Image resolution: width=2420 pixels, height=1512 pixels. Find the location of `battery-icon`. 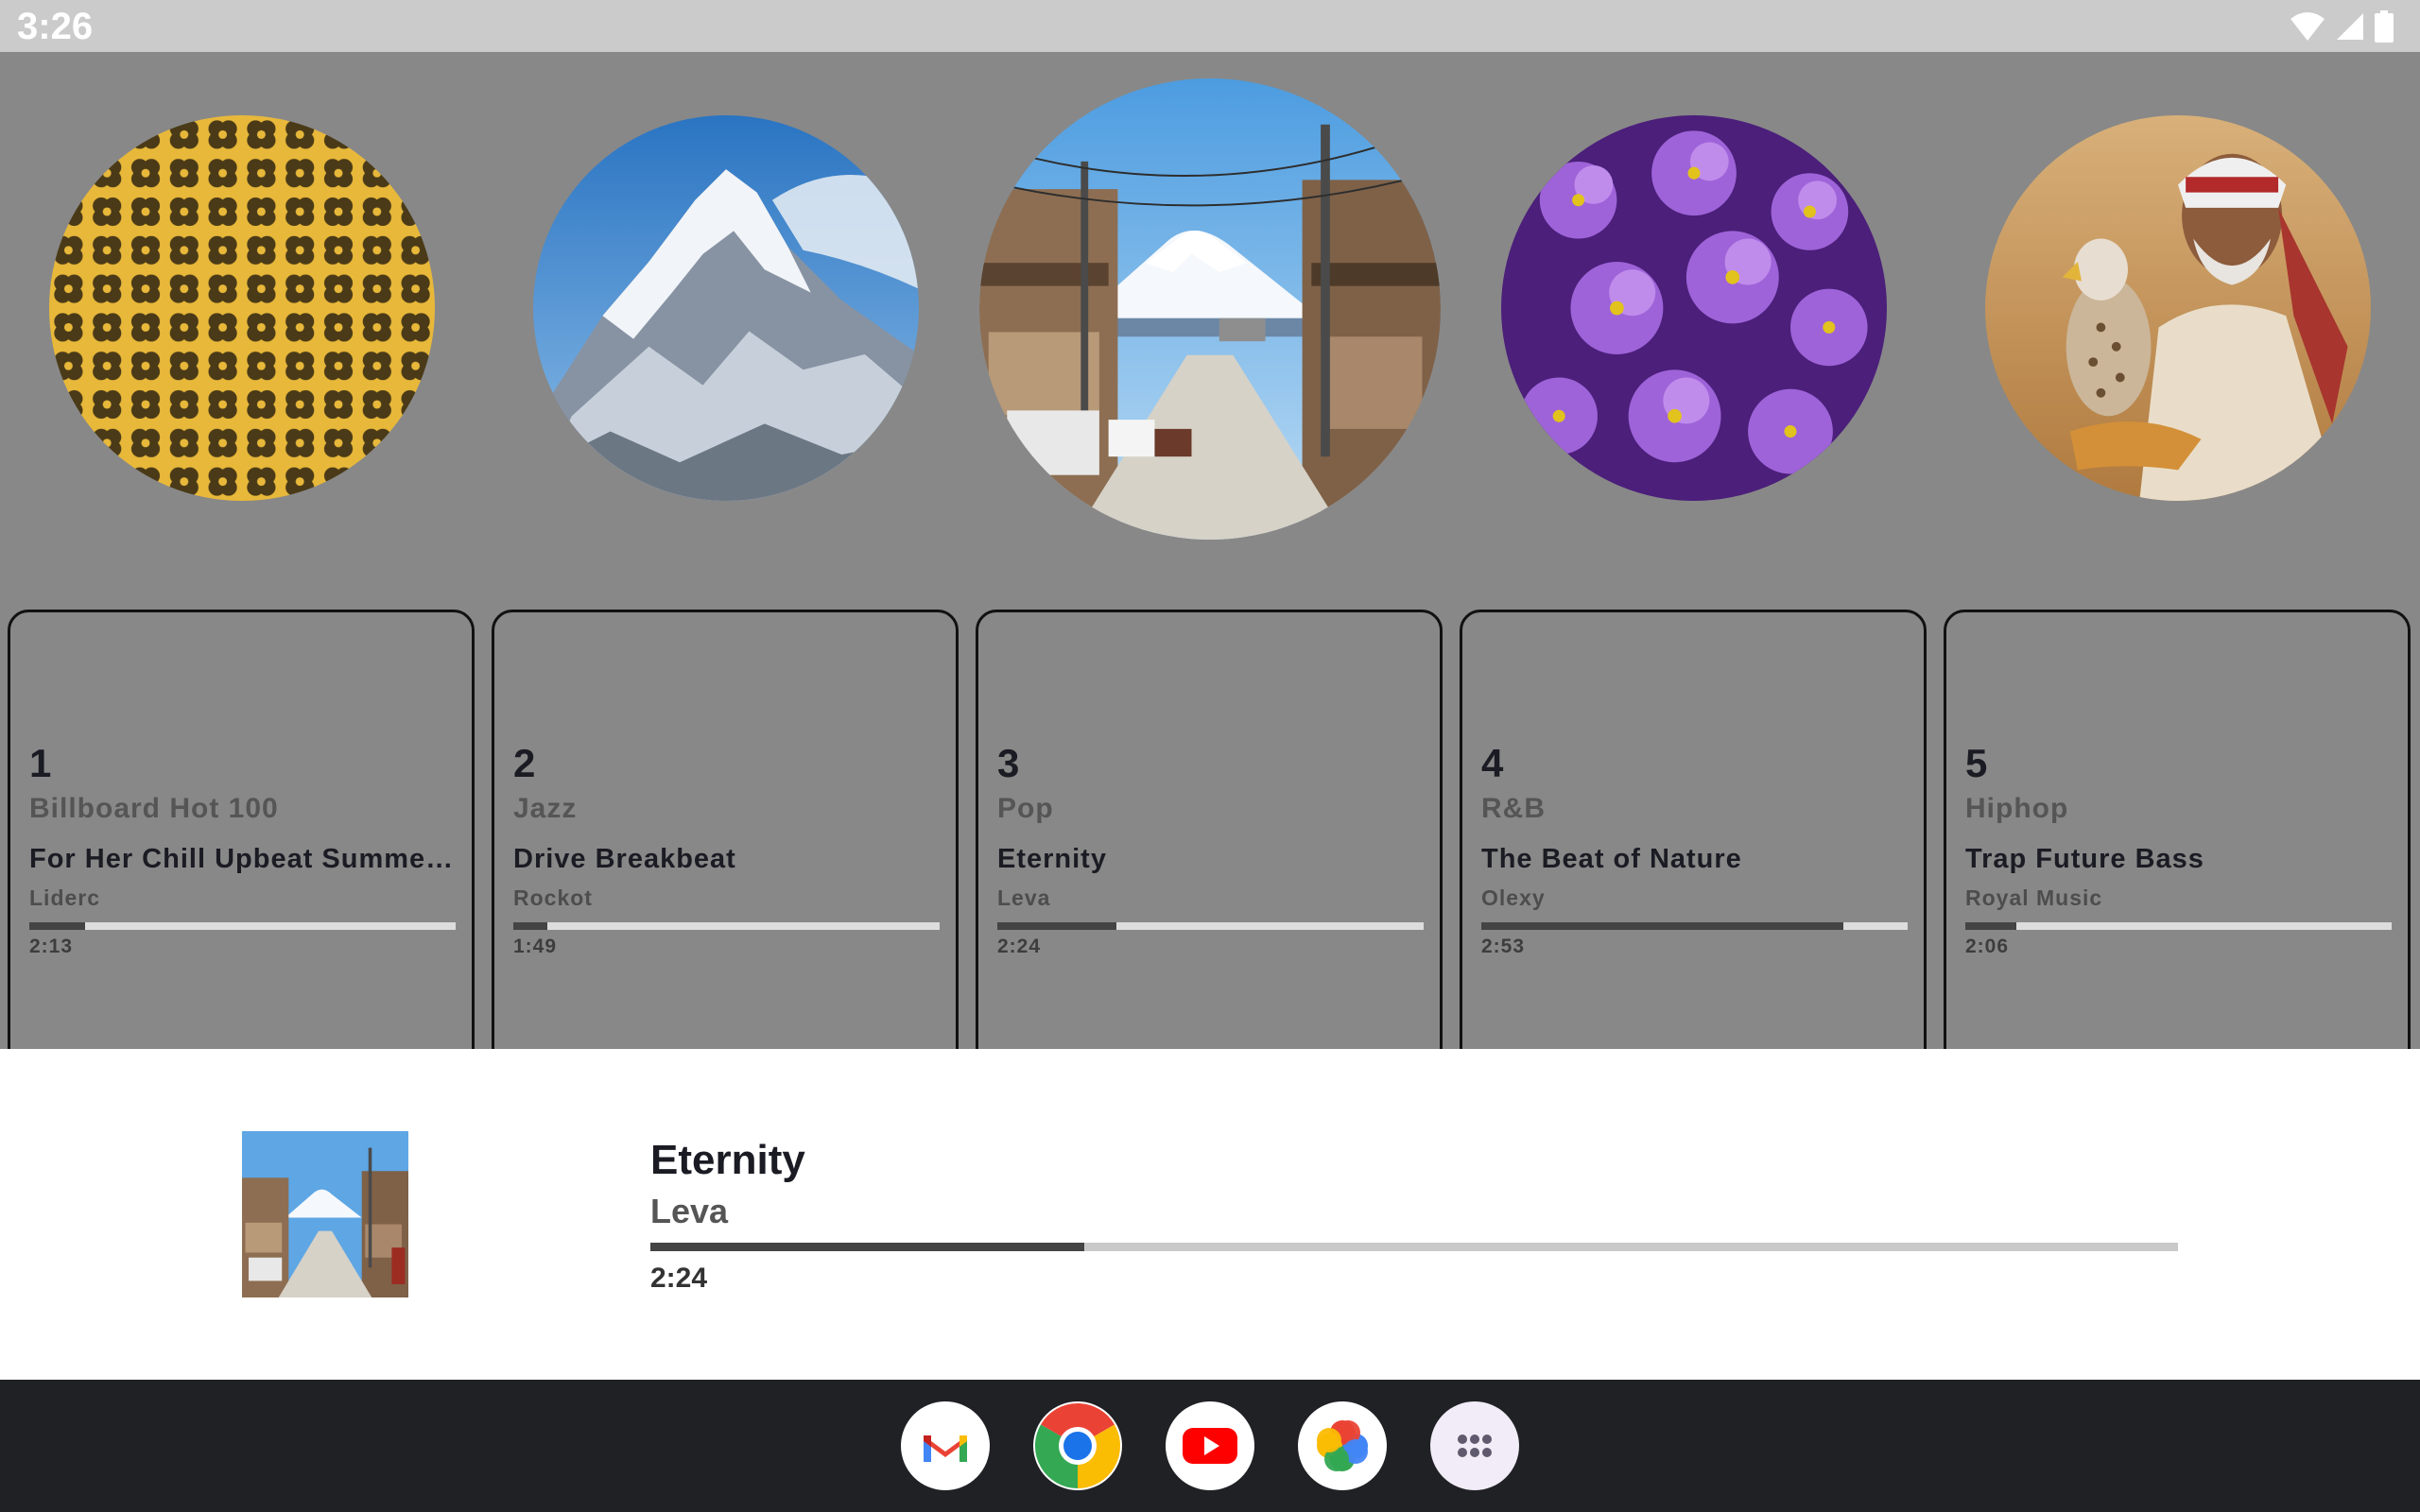

battery-icon is located at coordinates (2384, 26).